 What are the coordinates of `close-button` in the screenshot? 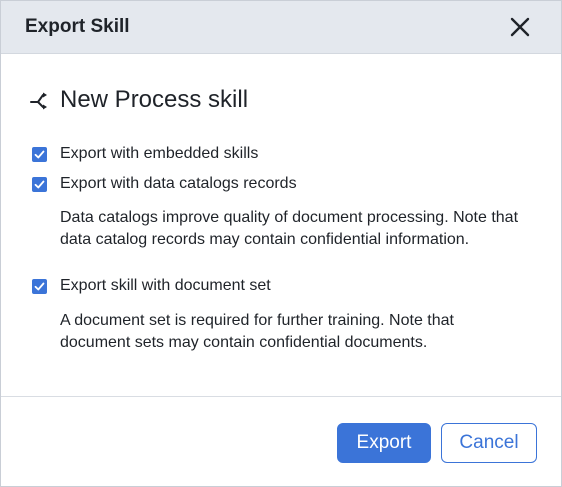 It's located at (520, 27).